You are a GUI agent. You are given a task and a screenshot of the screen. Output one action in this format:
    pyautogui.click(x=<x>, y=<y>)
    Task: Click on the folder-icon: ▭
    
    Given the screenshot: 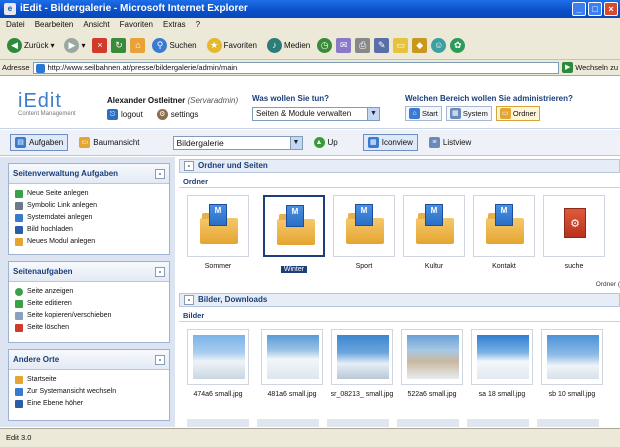 What is the action you would take?
    pyautogui.click(x=401, y=45)
    